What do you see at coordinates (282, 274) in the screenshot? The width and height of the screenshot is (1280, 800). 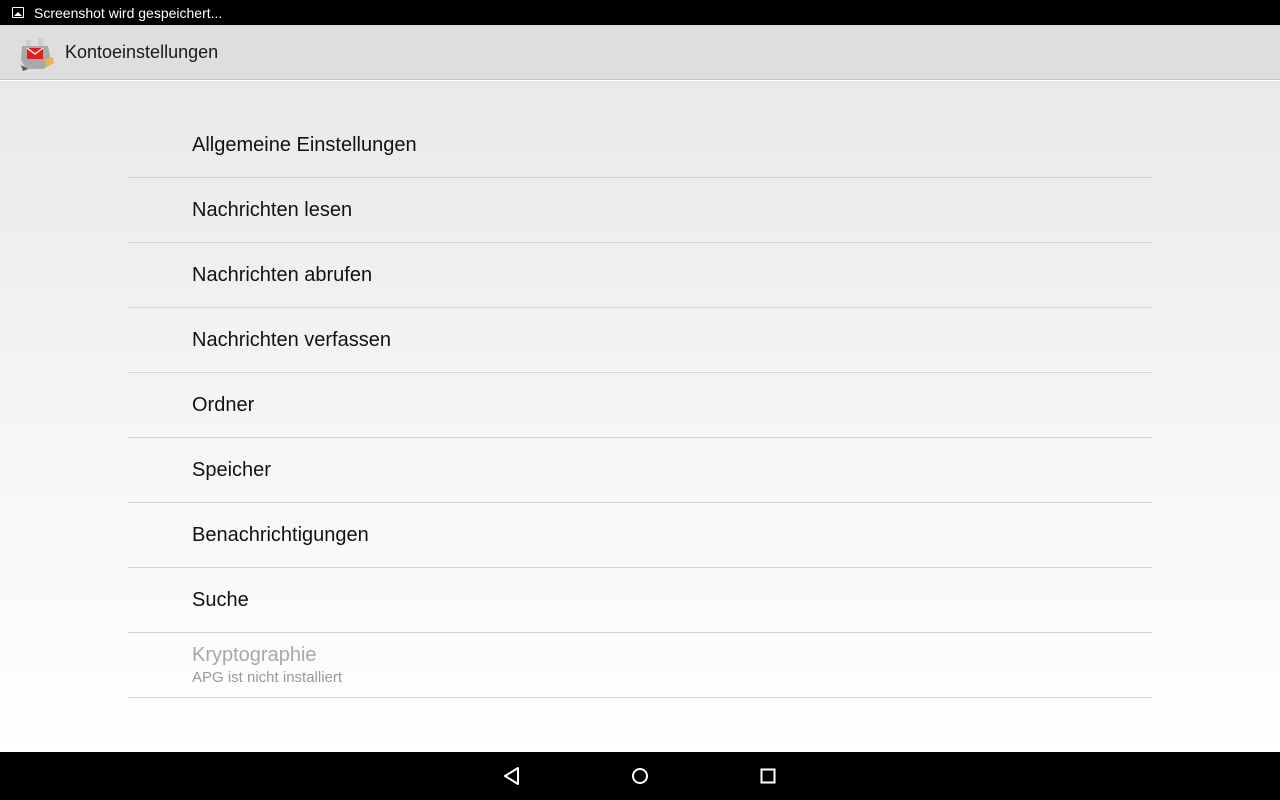 I see `pref-title: Nachrichten abrufen` at bounding box center [282, 274].